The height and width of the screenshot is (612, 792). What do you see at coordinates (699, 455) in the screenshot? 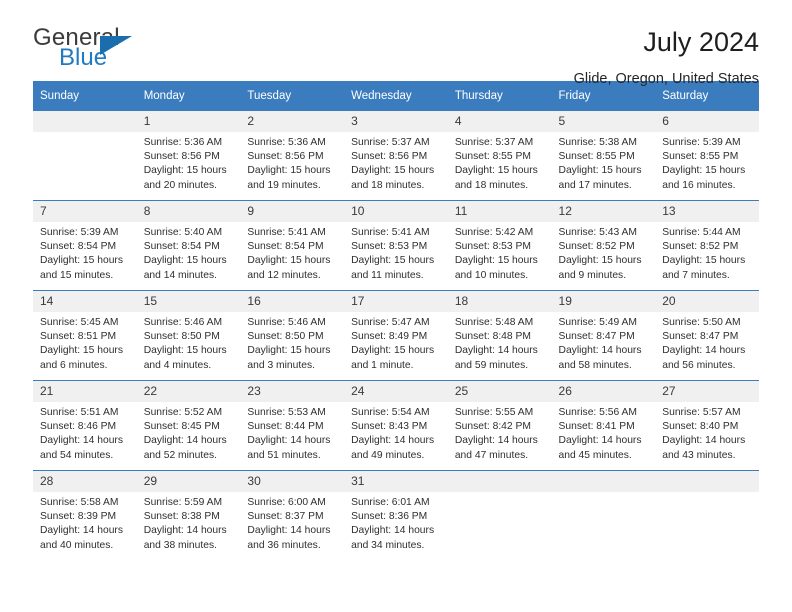
I see `daylight-duration-line2: and 43 minutes.` at bounding box center [699, 455].